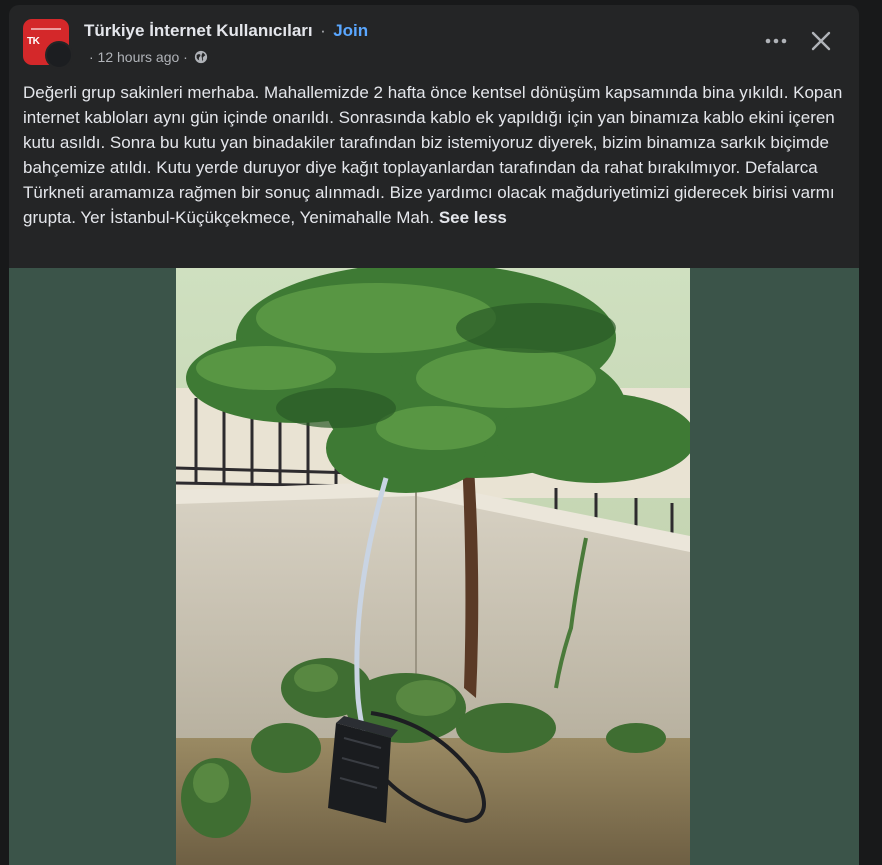  Describe the element at coordinates (776, 41) in the screenshot. I see `more-options-icon` at that location.